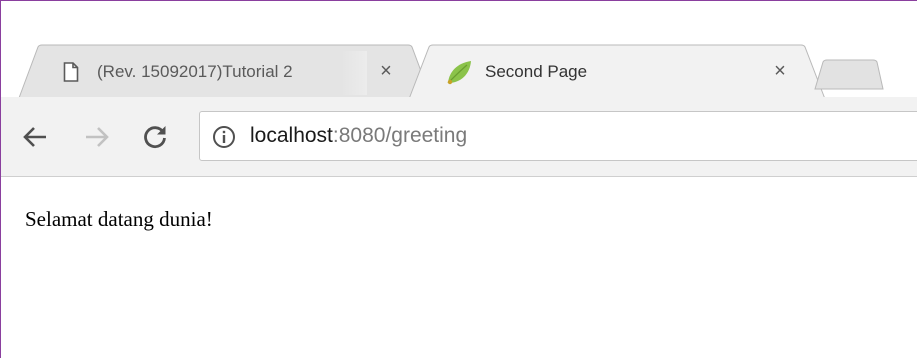  I want to click on address-bar: localhost:8080/greeting, so click(558, 136).